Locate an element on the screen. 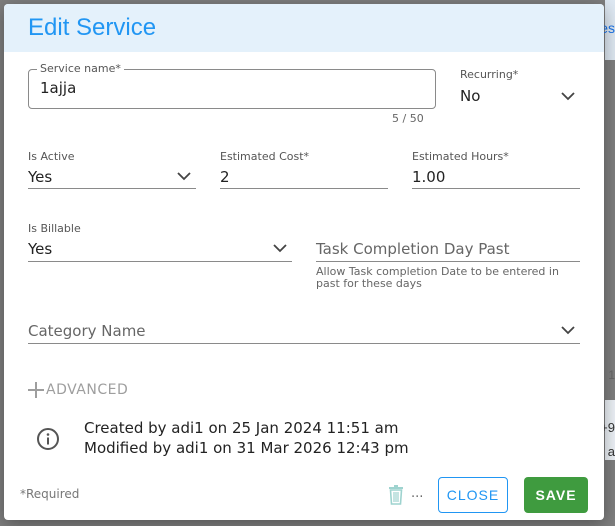 This screenshot has width=615, height=526. estimated-hours-input: 1.00 is located at coordinates (496, 178).